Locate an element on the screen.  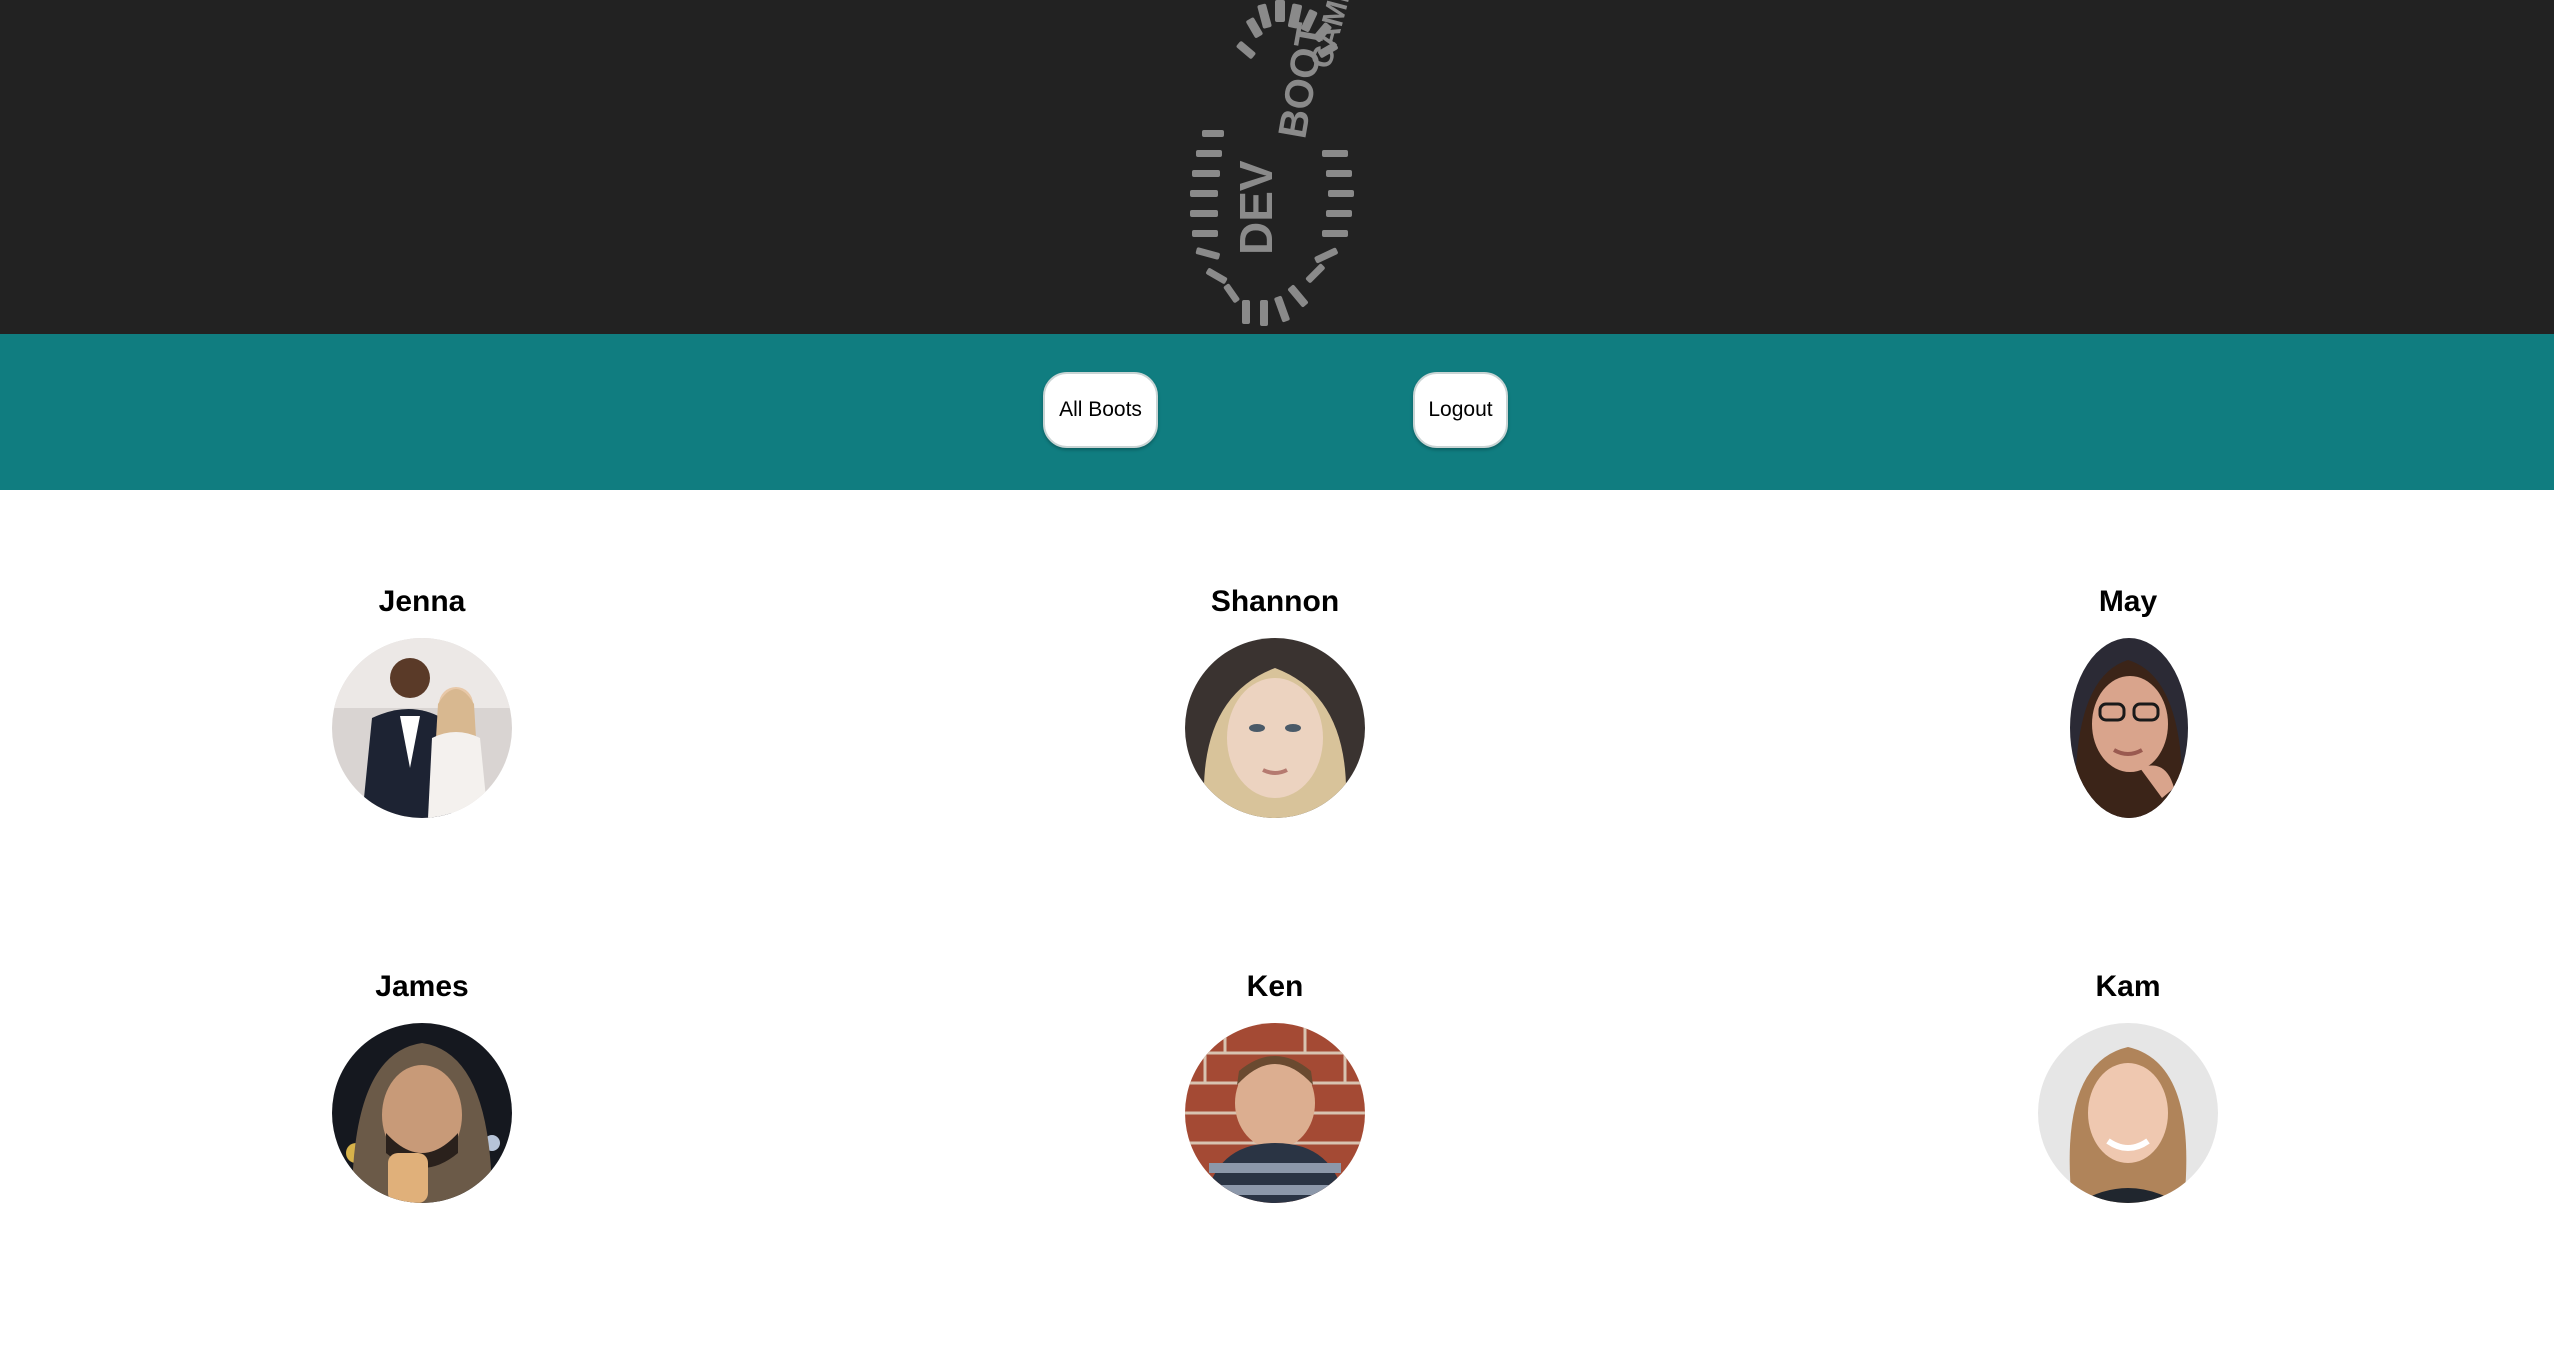
all-boots-button: All Boots is located at coordinates (1100, 410).